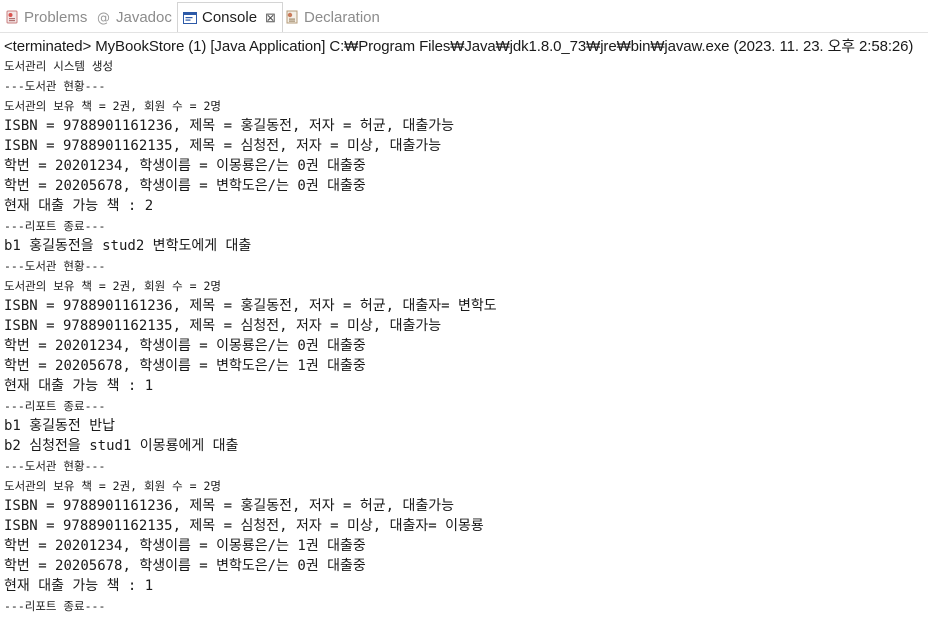 The image size is (928, 636). Describe the element at coordinates (12, 17) in the screenshot. I see `problems-icon` at that location.